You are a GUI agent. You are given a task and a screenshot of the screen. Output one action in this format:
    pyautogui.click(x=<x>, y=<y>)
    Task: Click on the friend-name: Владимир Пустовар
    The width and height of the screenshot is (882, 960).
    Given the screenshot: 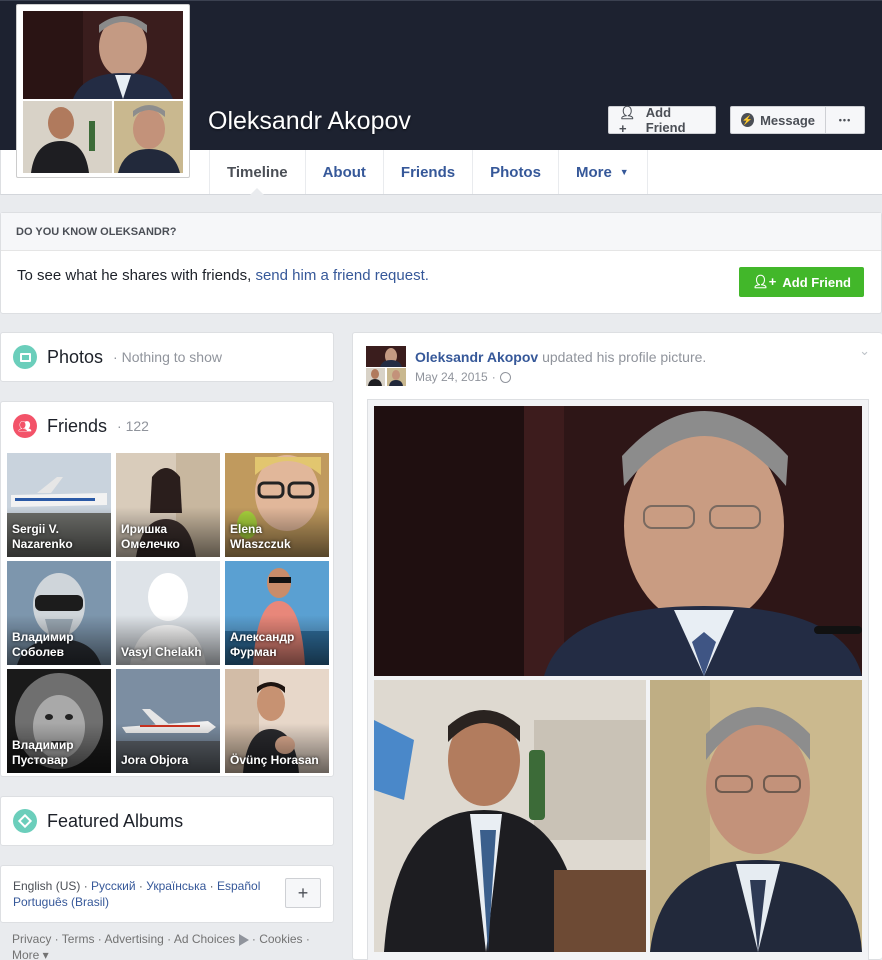 What is the action you would take?
    pyautogui.click(x=43, y=752)
    